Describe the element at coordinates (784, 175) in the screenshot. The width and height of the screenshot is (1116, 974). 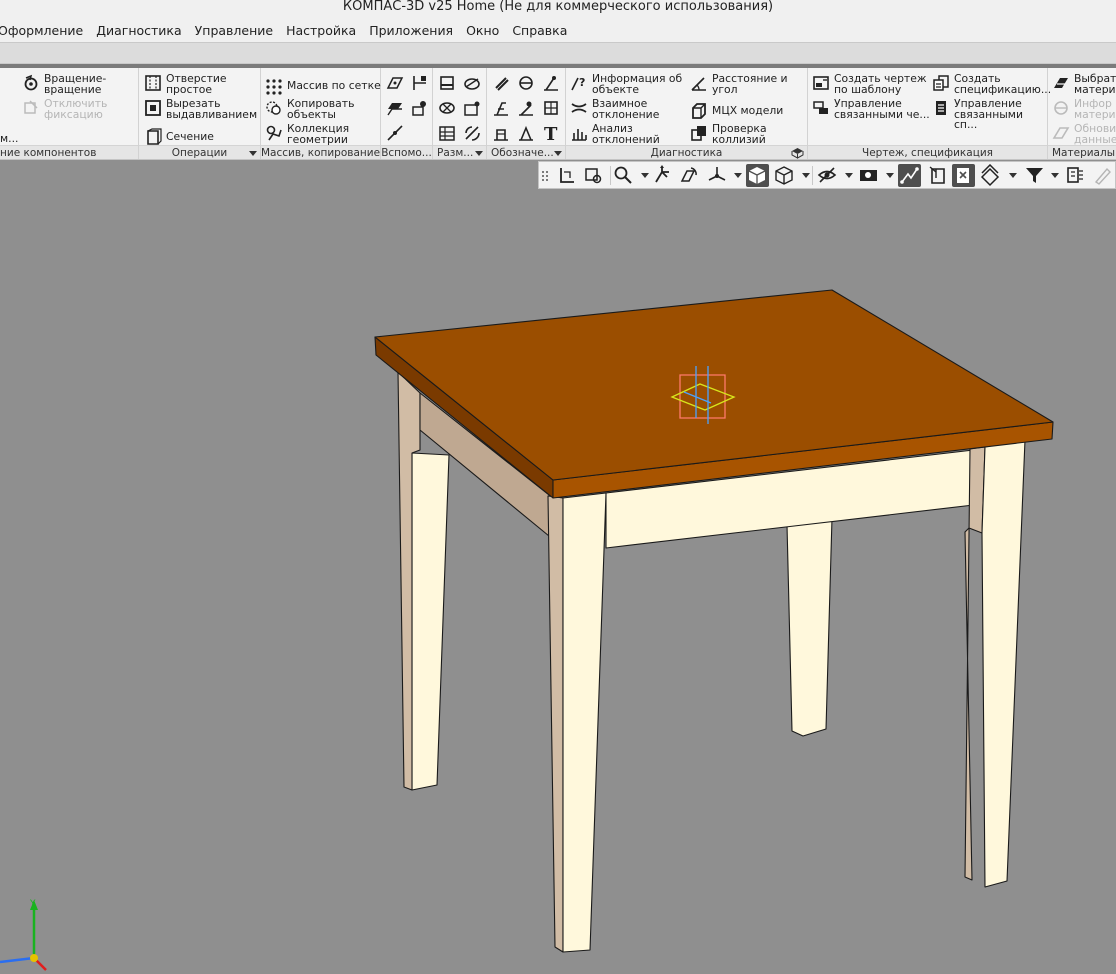
I see `wireframe-mode-icon` at that location.